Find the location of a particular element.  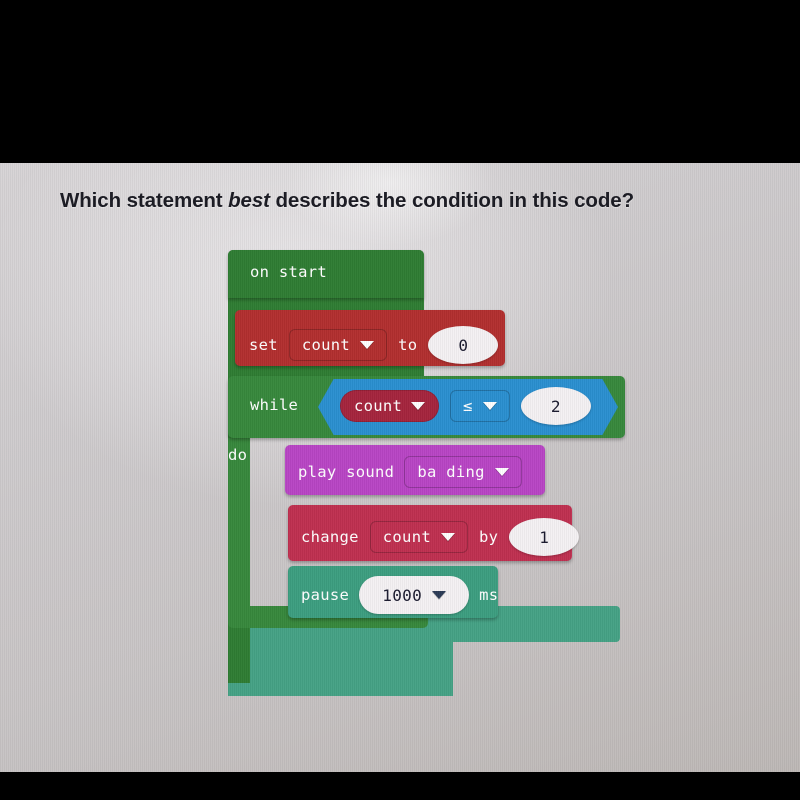

change-keyword: change is located at coordinates (330, 537).